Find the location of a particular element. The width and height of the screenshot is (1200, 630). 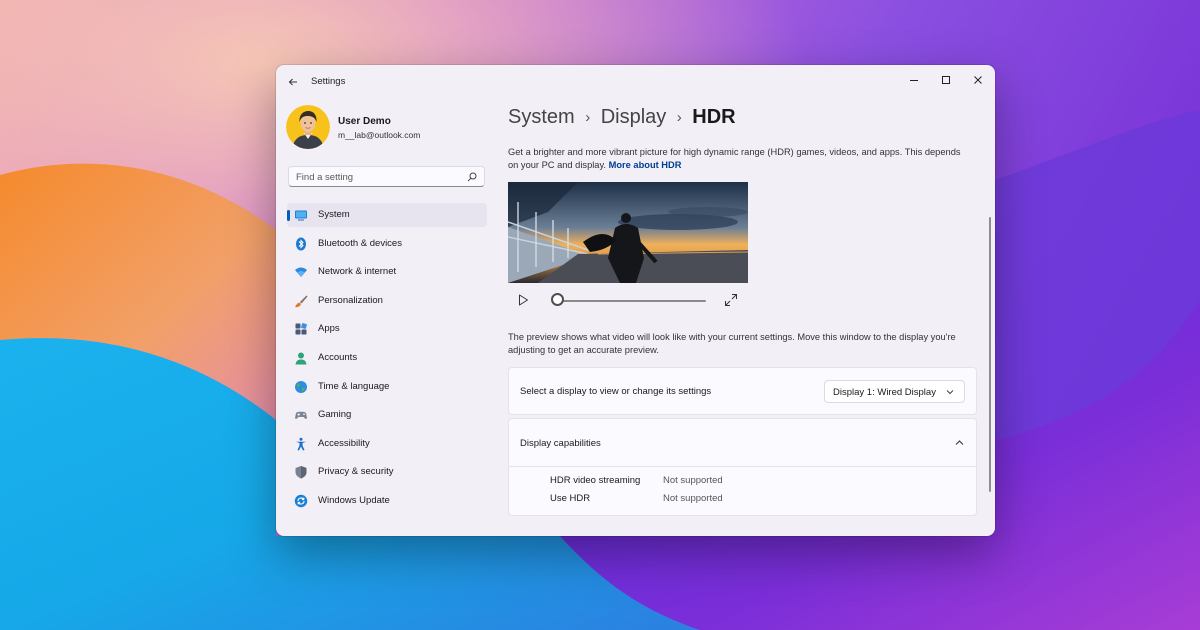

display-capabilities-header: Display capabilities is located at coordinates (742, 443).